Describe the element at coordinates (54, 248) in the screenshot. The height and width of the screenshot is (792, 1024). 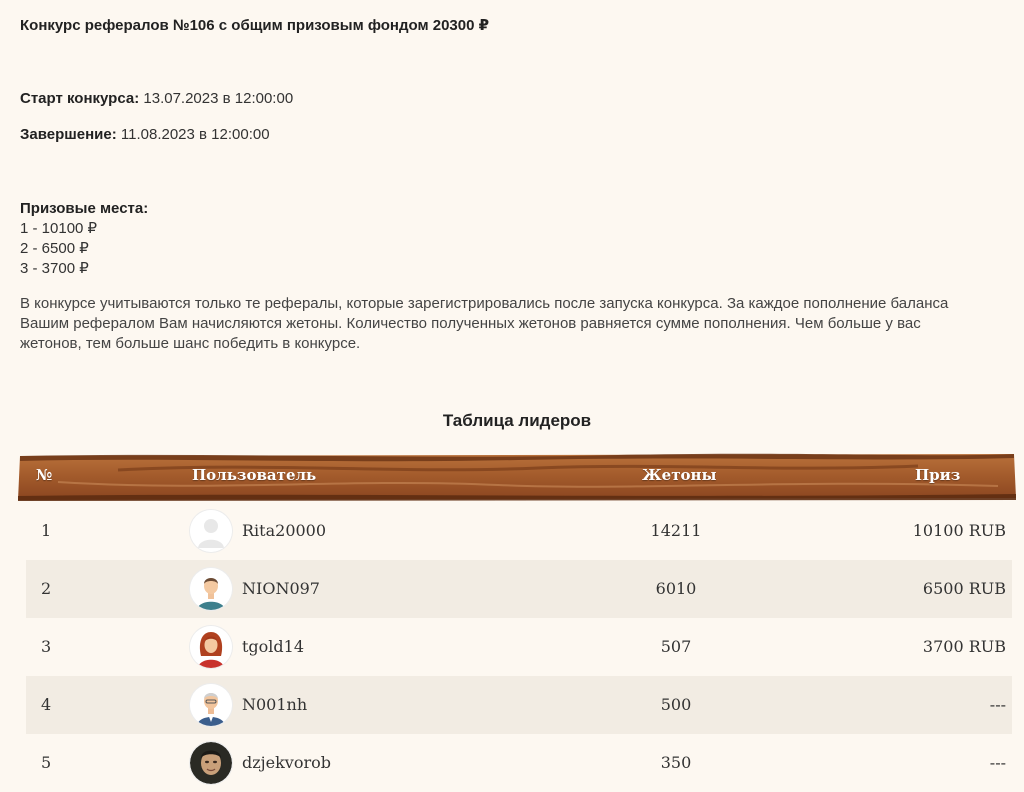
I see `prize-place-2: 2 - 6500 ₽` at that location.